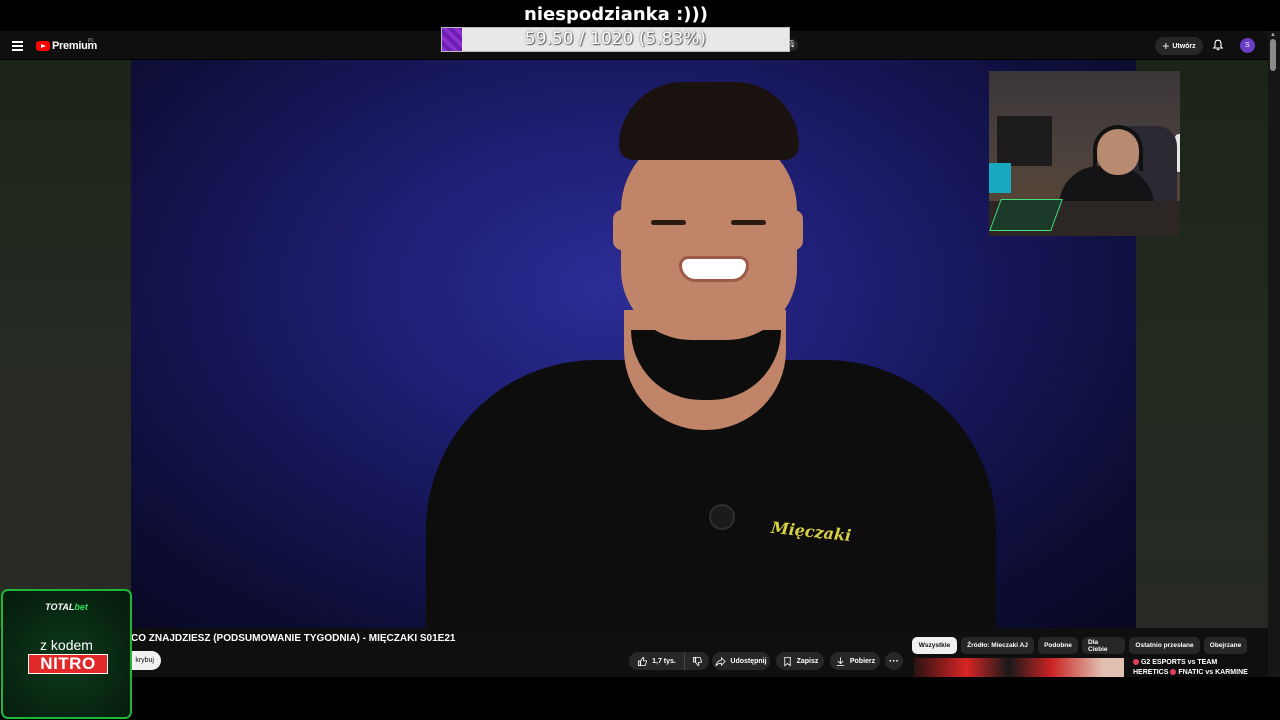 This screenshot has height=720, width=1280. I want to click on region-label: PL, so click(91, 41).